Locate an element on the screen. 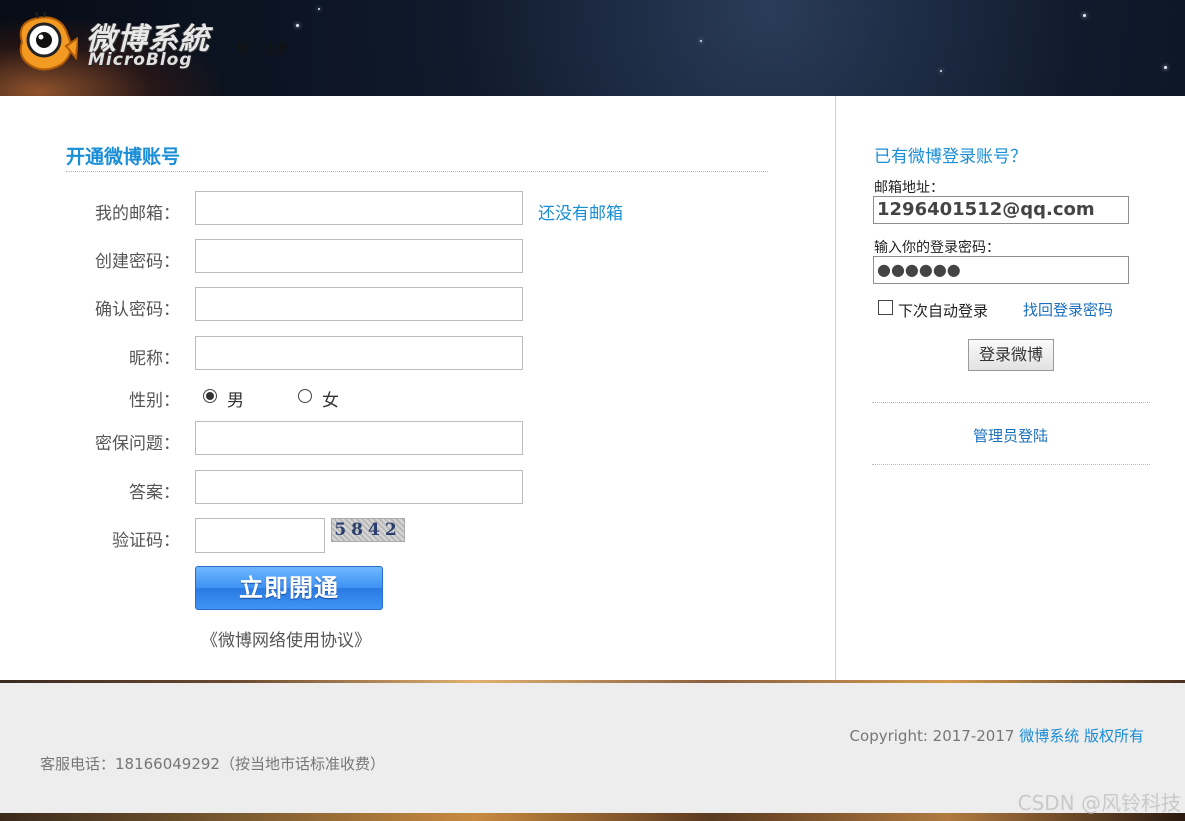  admin-login-link: 管理员登陆 is located at coordinates (1010, 435).